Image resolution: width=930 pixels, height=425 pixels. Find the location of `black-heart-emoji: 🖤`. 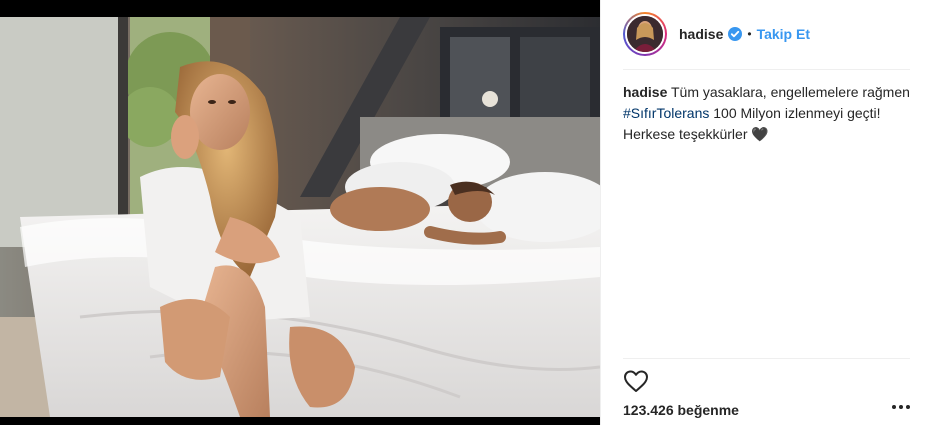

black-heart-emoji: 🖤 is located at coordinates (760, 134).